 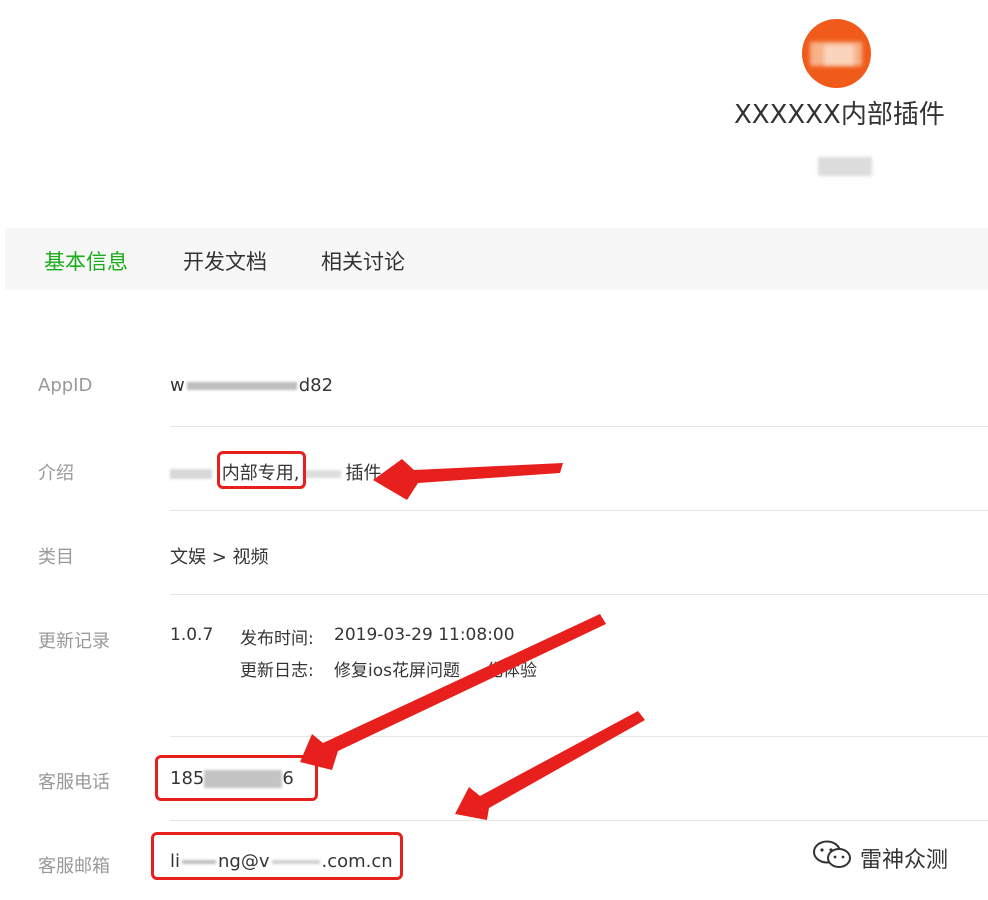 I want to click on category-value: 文娱 > 视频, so click(x=219, y=557).